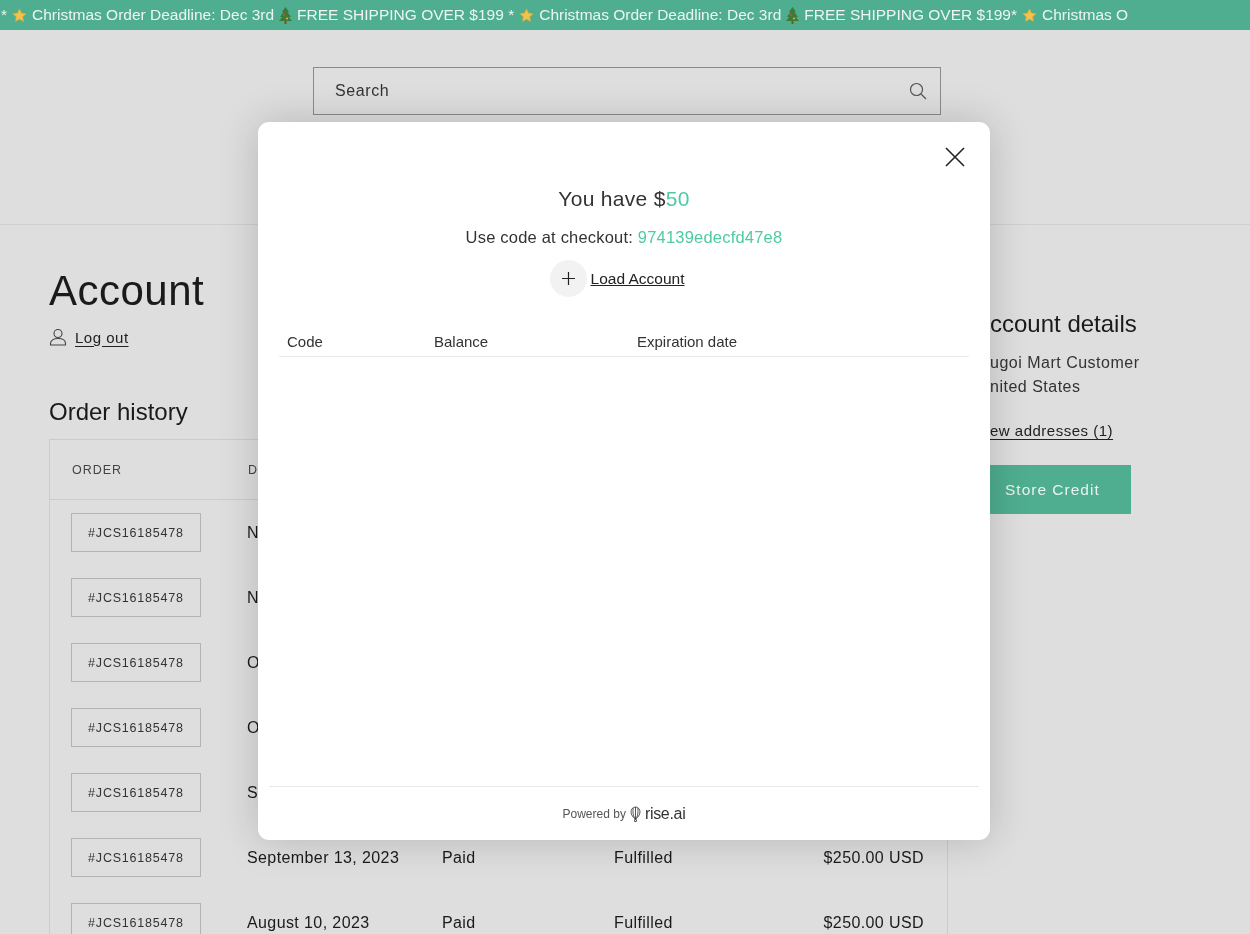  Describe the element at coordinates (127, 291) in the screenshot. I see `page-title: Account` at that location.